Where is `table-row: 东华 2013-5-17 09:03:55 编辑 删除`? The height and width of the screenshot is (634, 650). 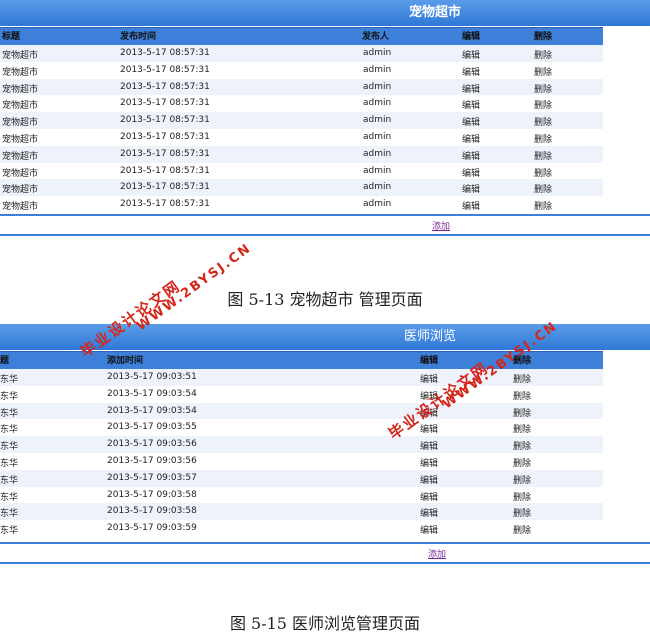
table-row: 东华 2013-5-17 09:03:55 编辑 删除 is located at coordinates (301, 428).